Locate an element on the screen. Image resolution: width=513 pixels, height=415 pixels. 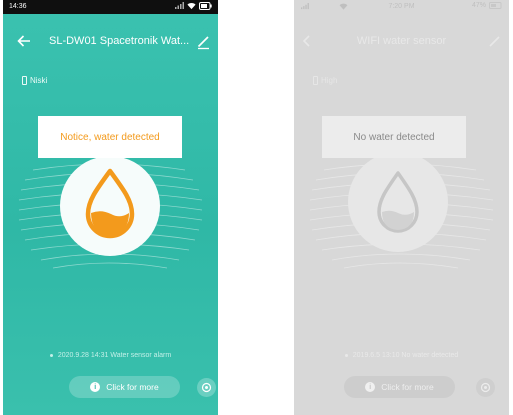
notice-card: No water detected is located at coordinates (394, 137).